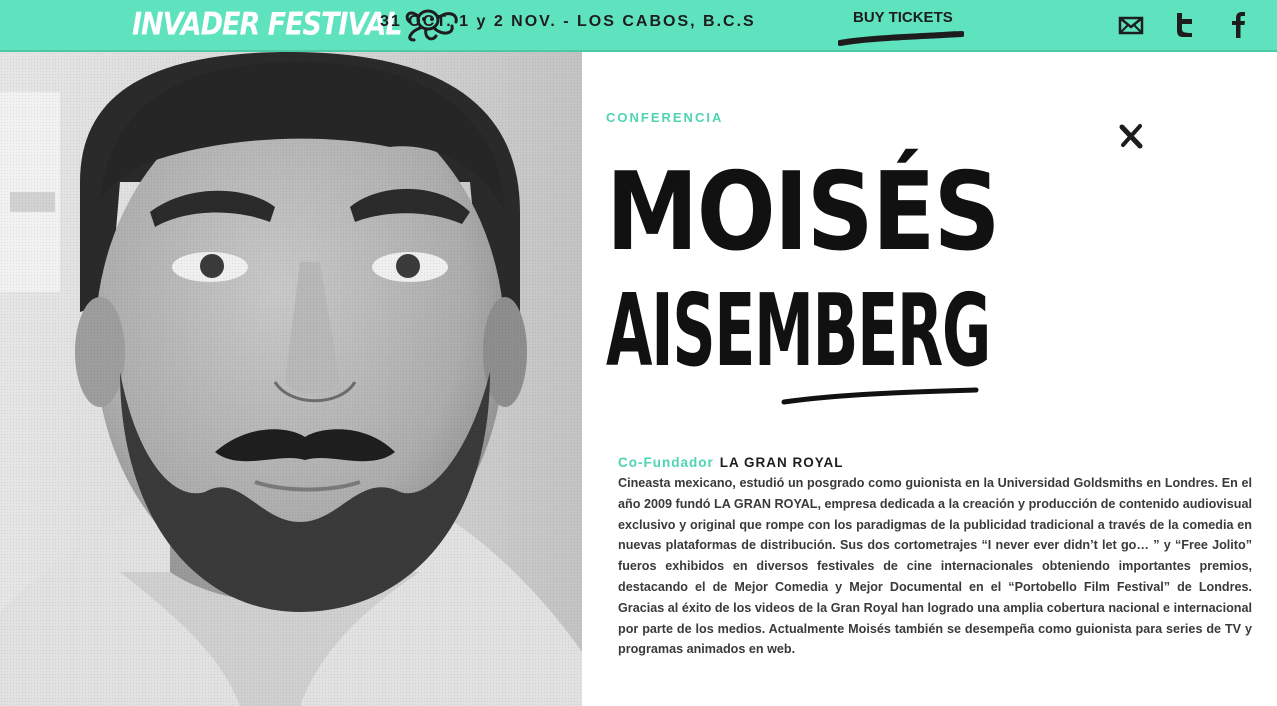 The width and height of the screenshot is (1277, 706). What do you see at coordinates (666, 462) in the screenshot?
I see `role-title: Co-Fundador` at bounding box center [666, 462].